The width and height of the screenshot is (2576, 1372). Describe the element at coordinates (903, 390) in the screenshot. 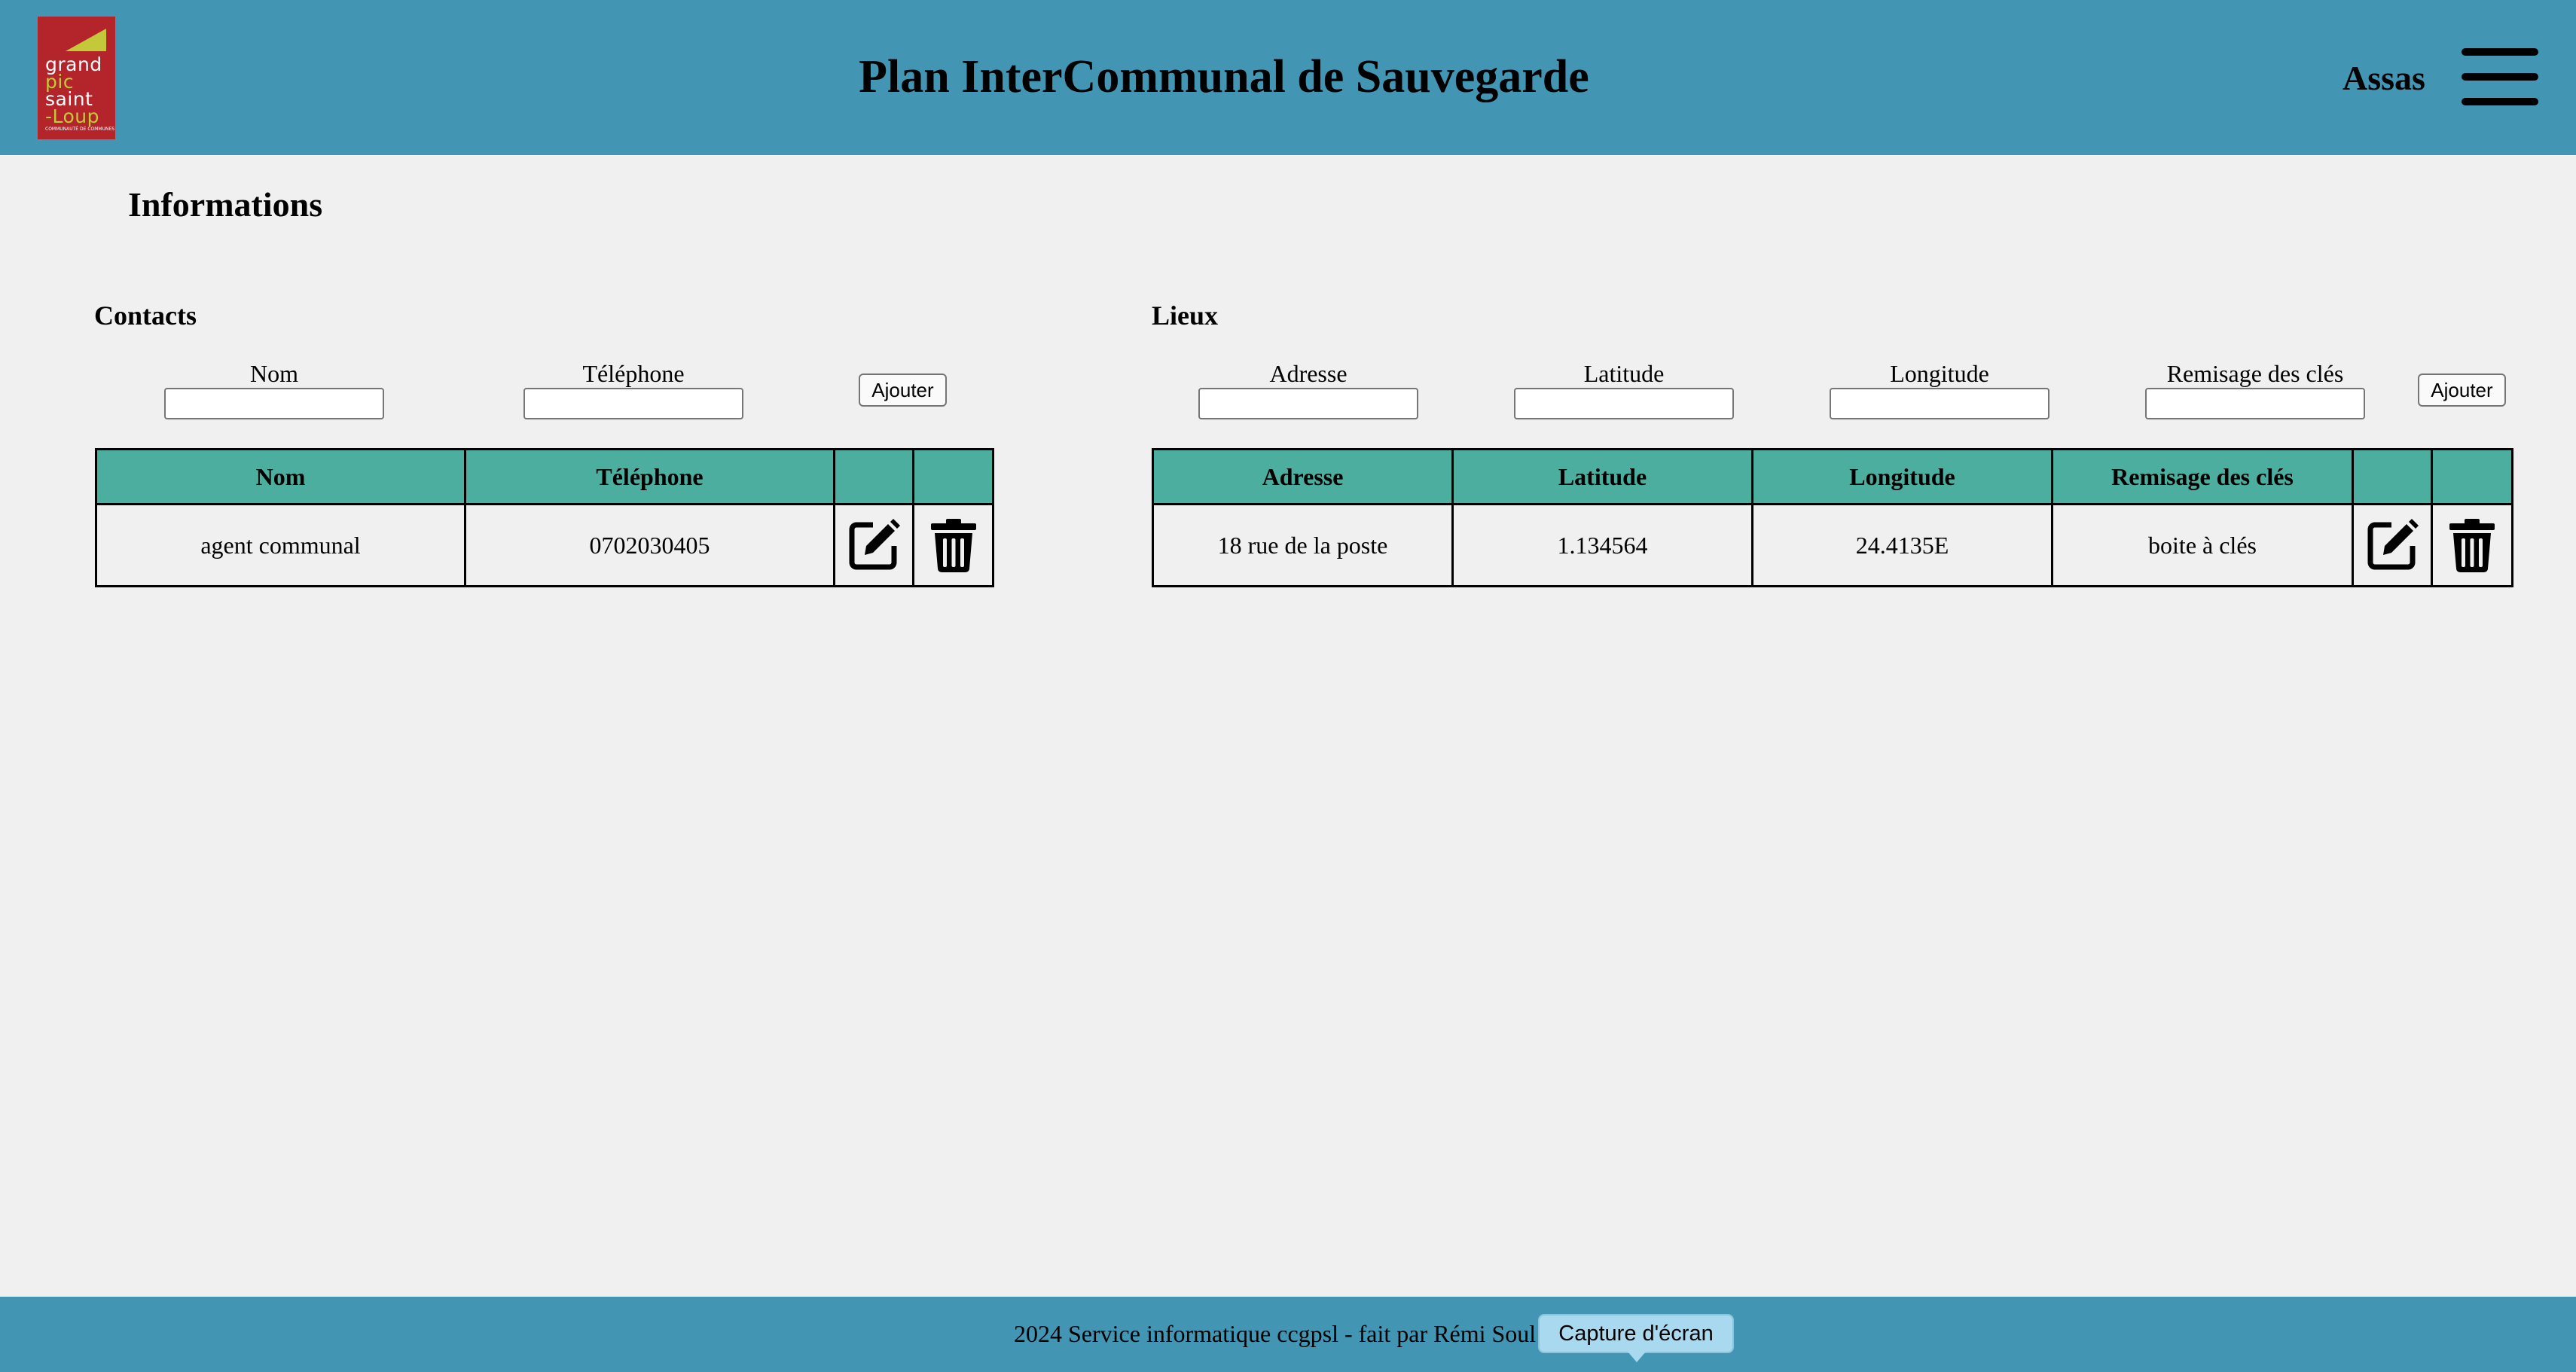

I see `add-contact-button: Ajouter` at that location.